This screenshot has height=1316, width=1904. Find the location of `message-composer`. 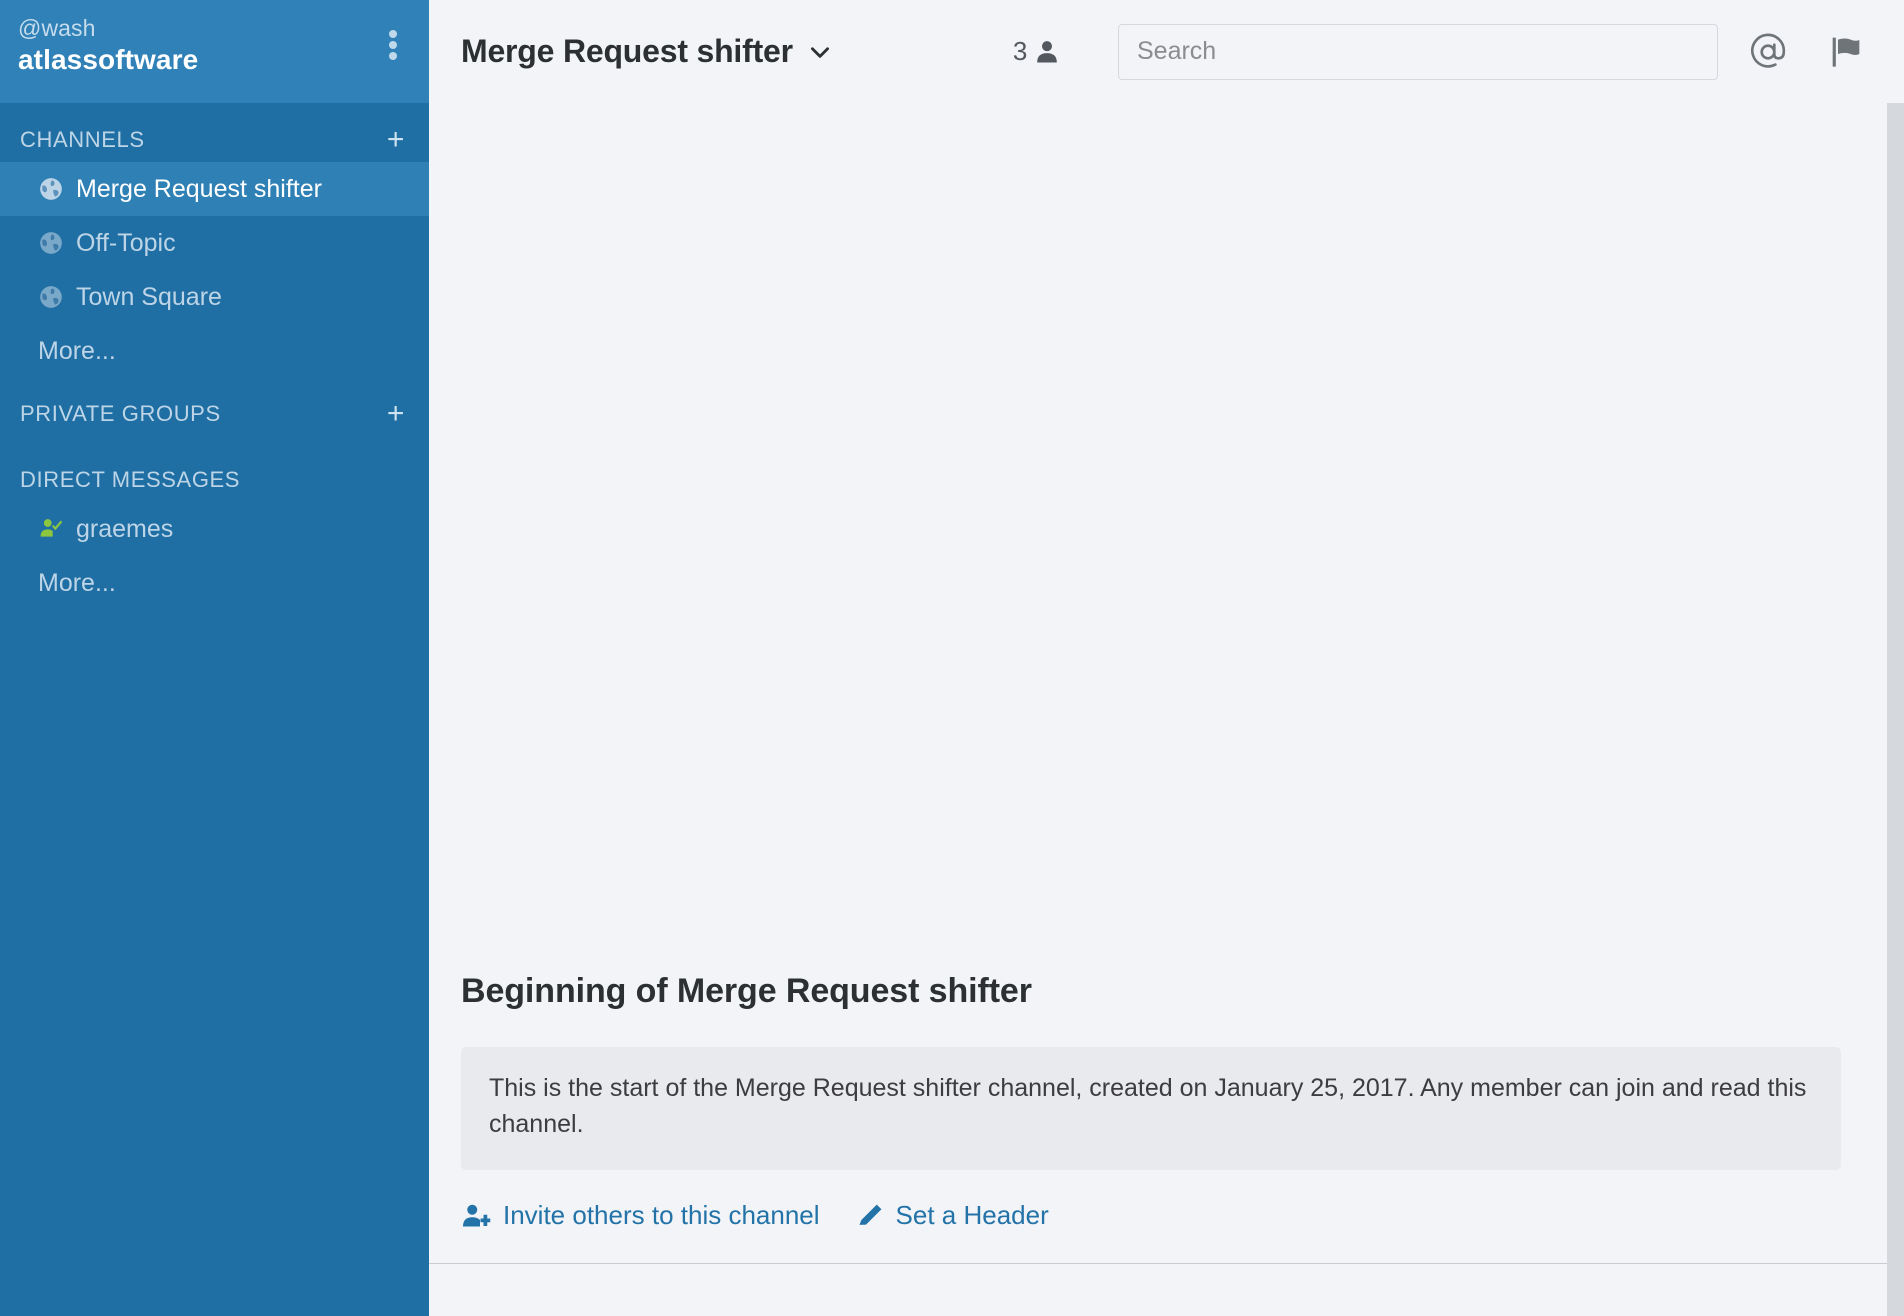

message-composer is located at coordinates (1166, 1290).